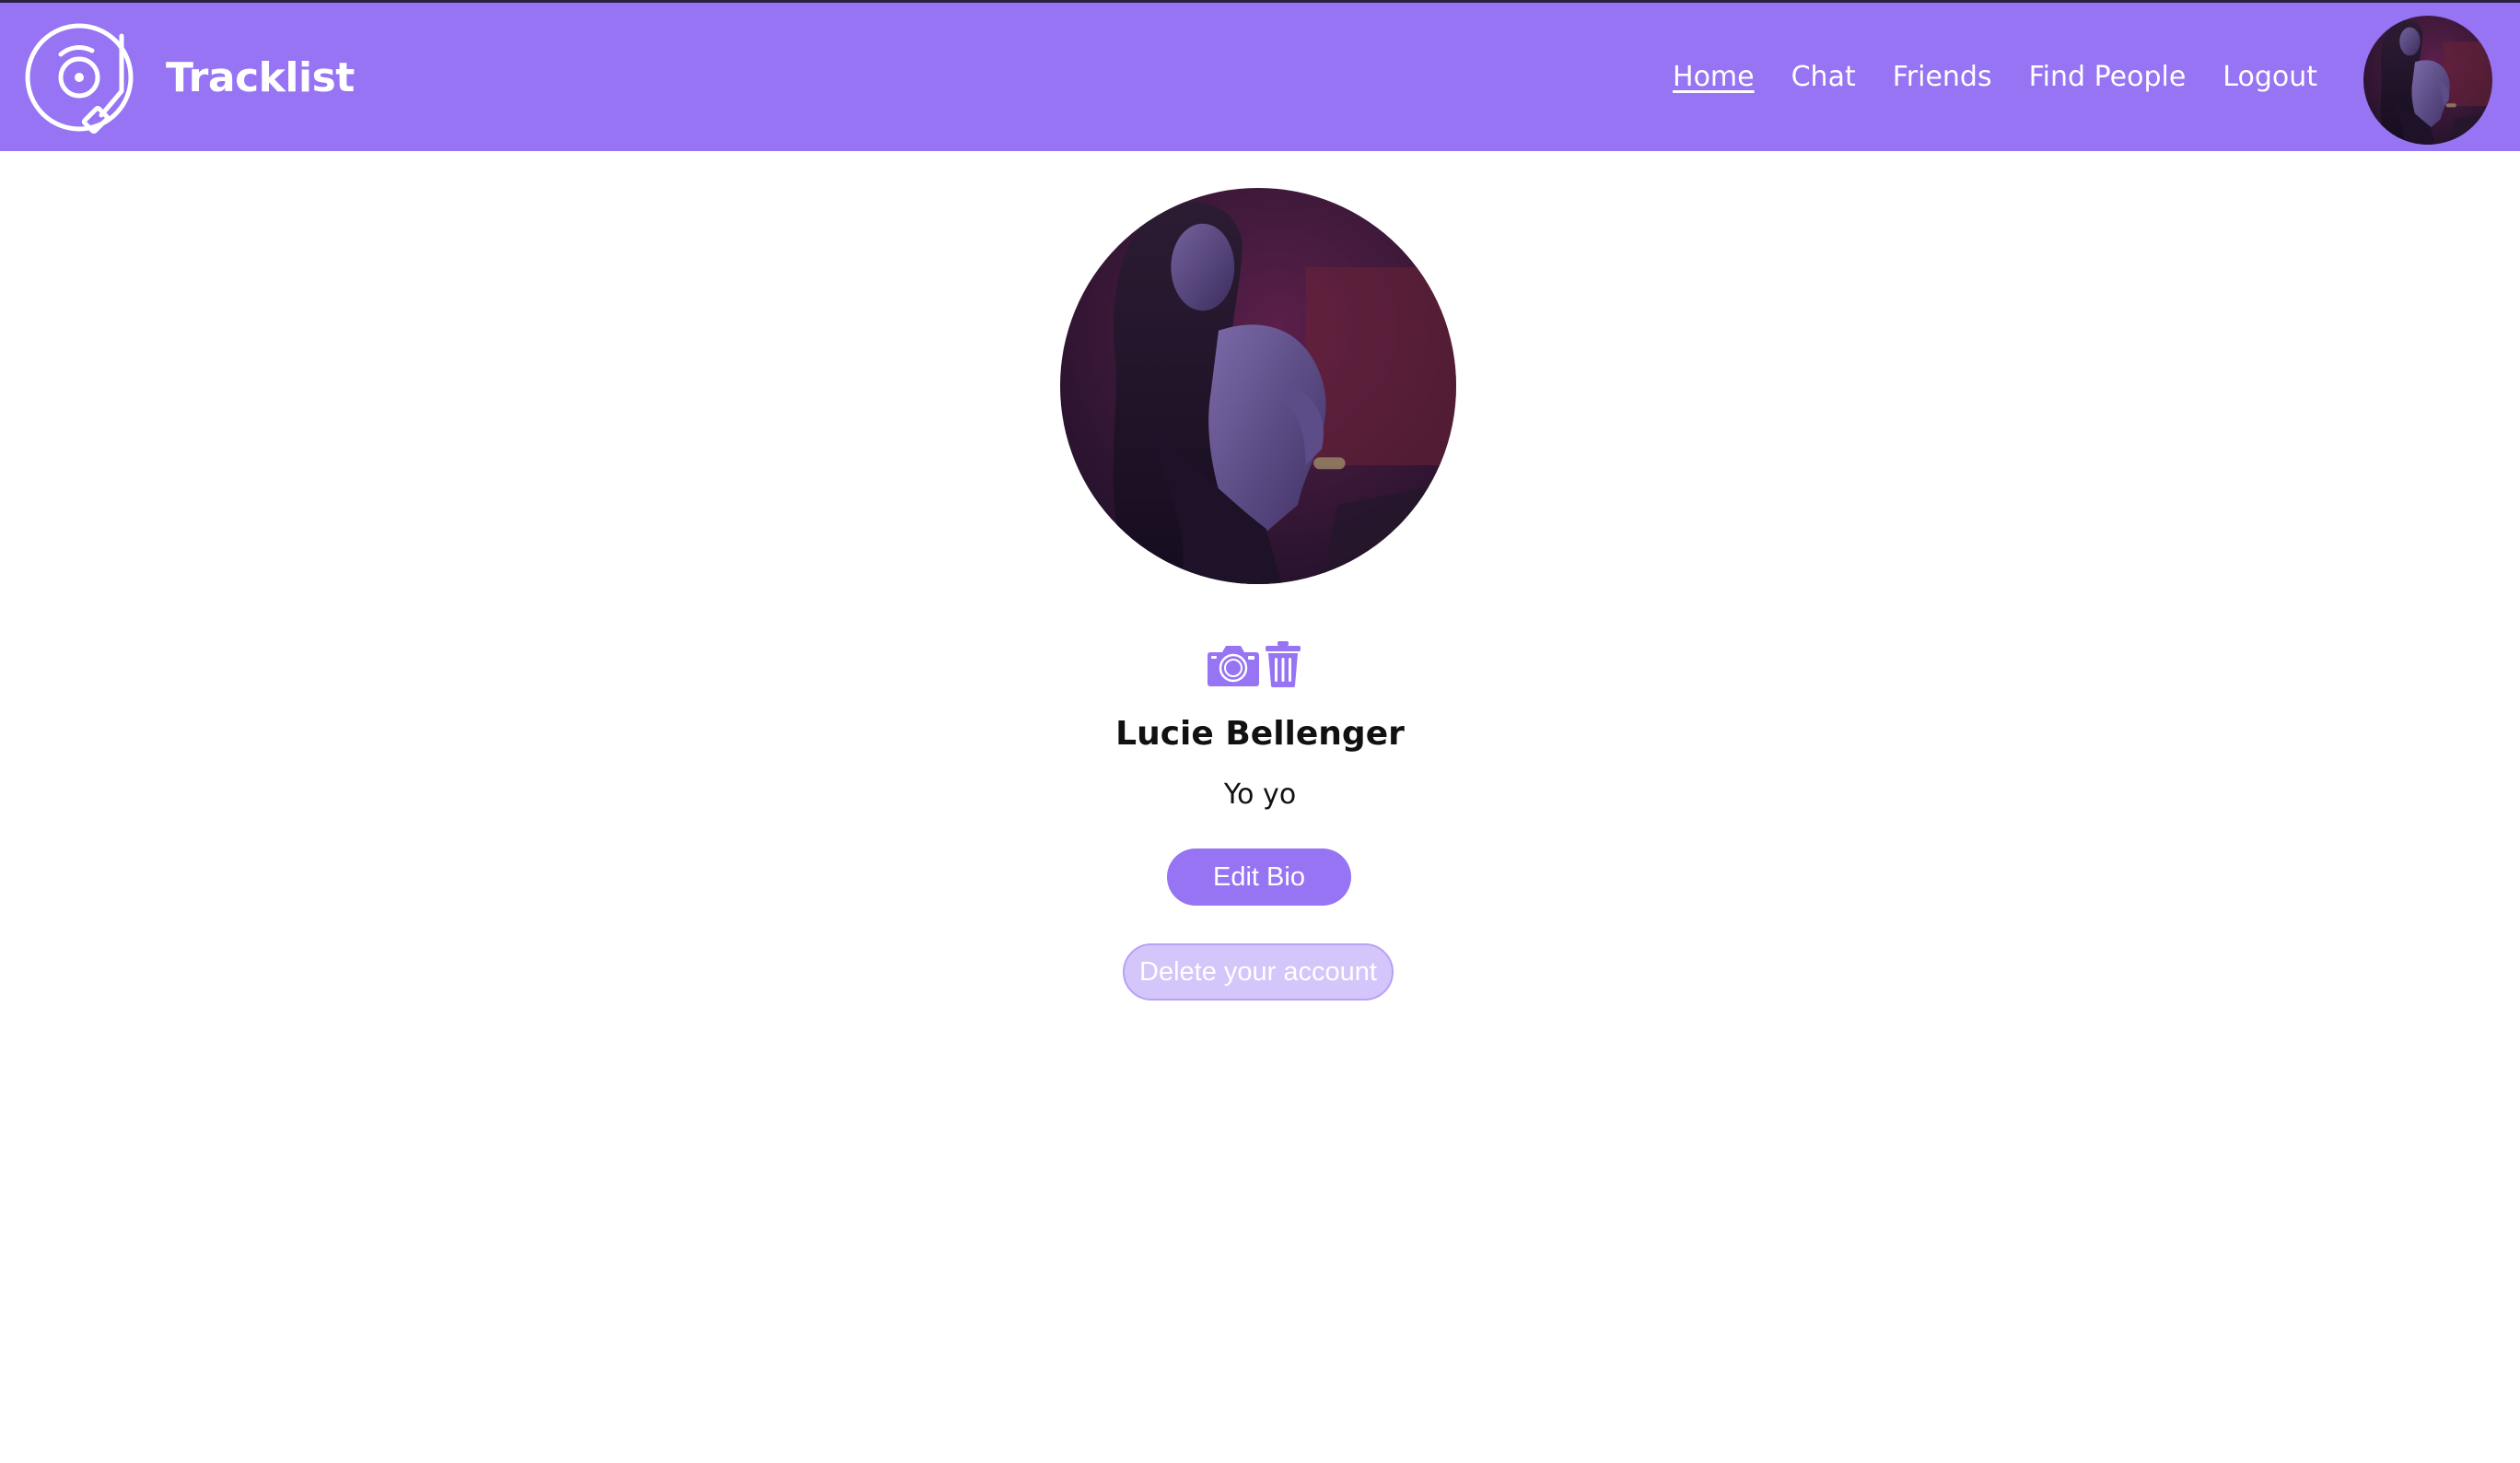 The width and height of the screenshot is (2520, 1463). I want to click on delete-account-button: Delete your account, so click(1258, 972).